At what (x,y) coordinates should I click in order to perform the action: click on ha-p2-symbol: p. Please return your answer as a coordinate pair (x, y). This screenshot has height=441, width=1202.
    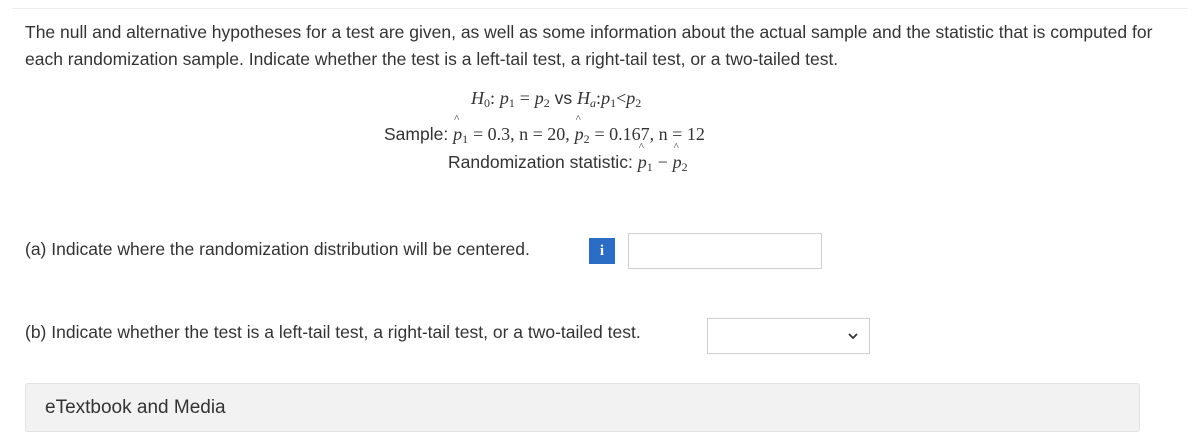
    Looking at the image, I should click on (631, 98).